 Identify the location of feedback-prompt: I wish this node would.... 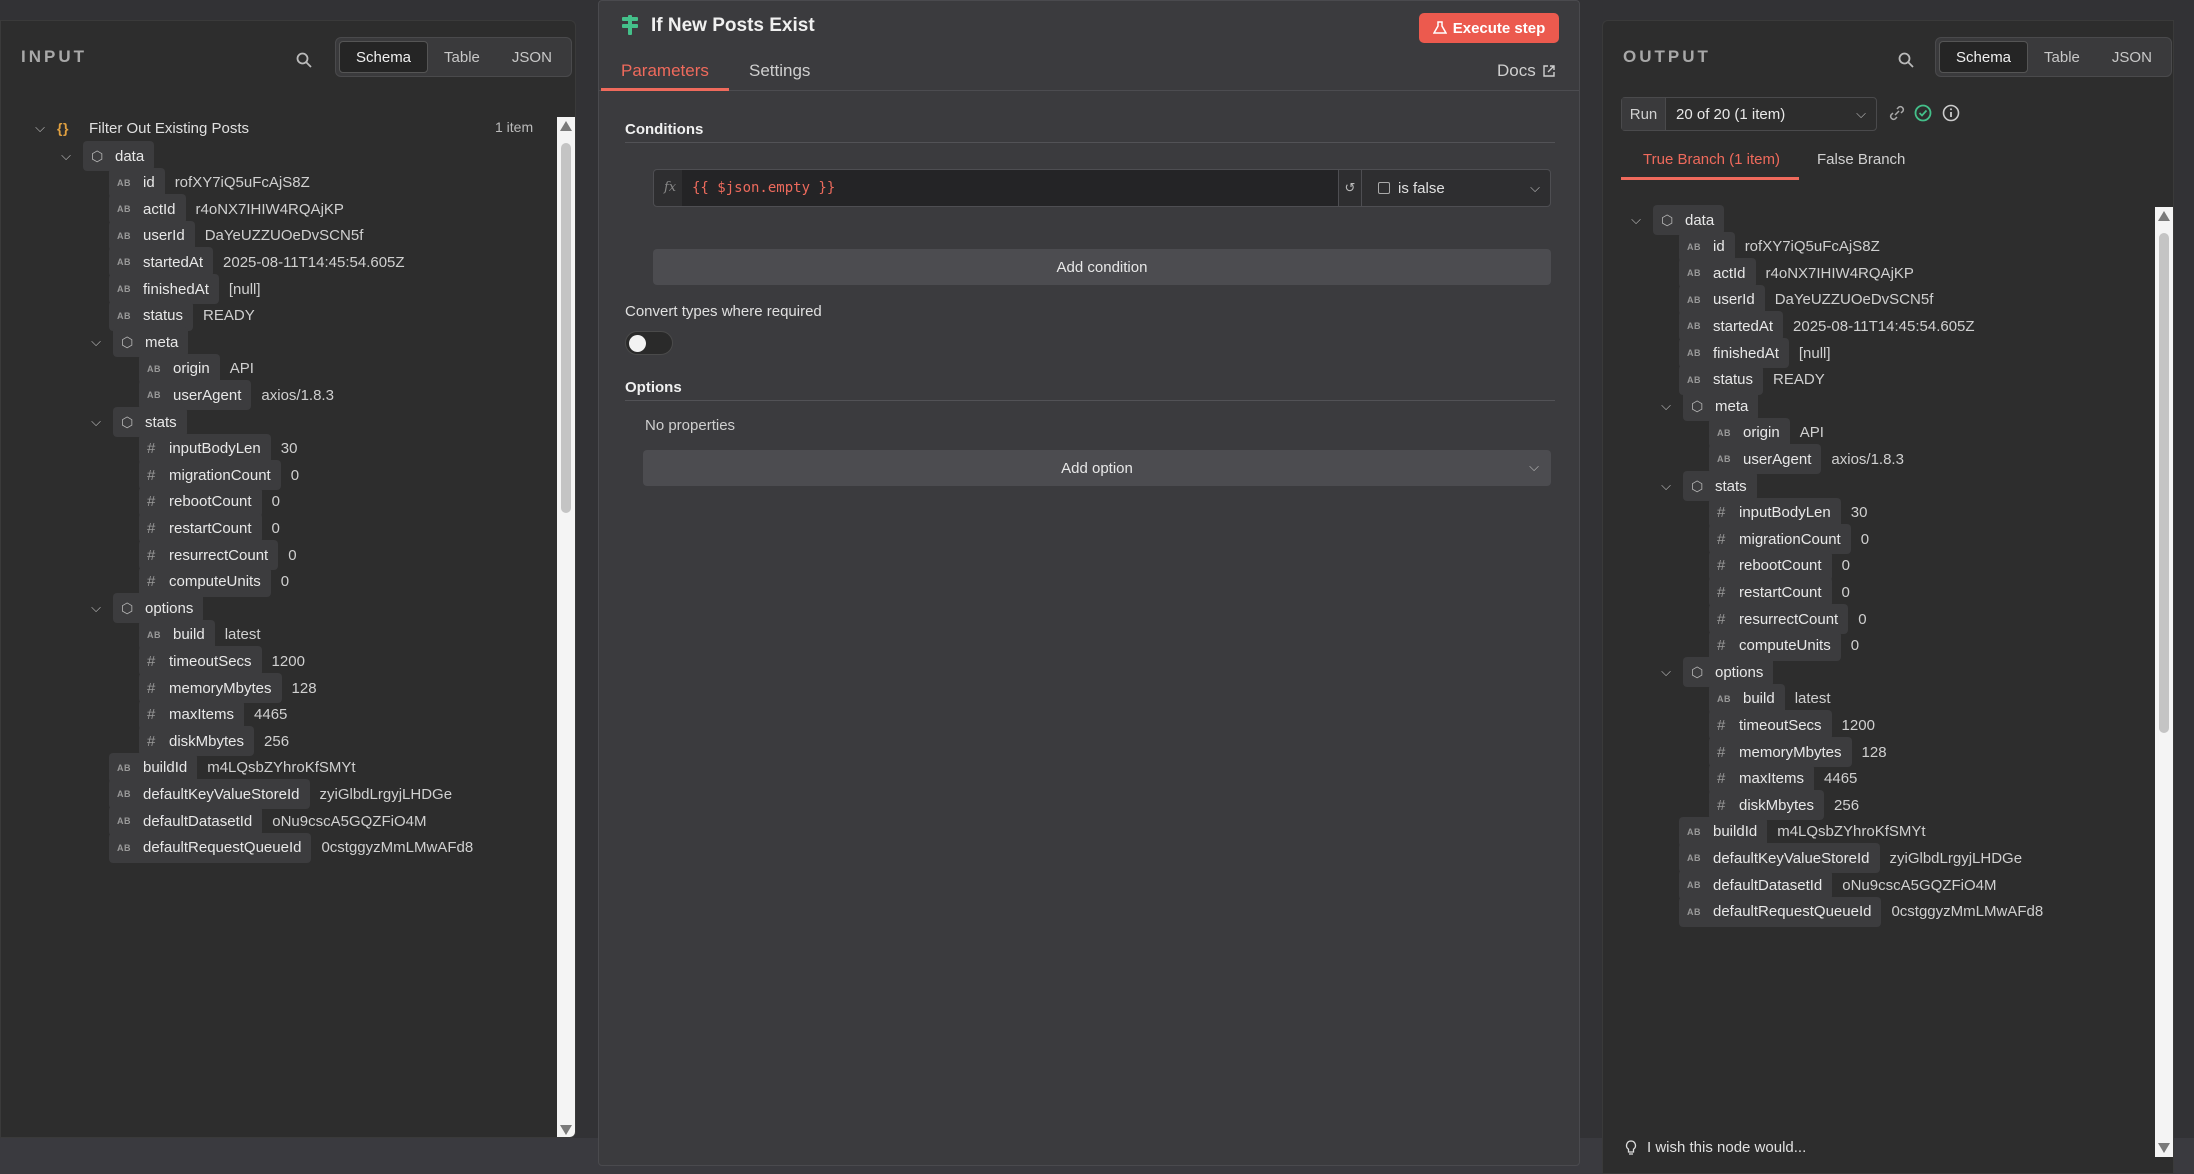
(1715, 1147).